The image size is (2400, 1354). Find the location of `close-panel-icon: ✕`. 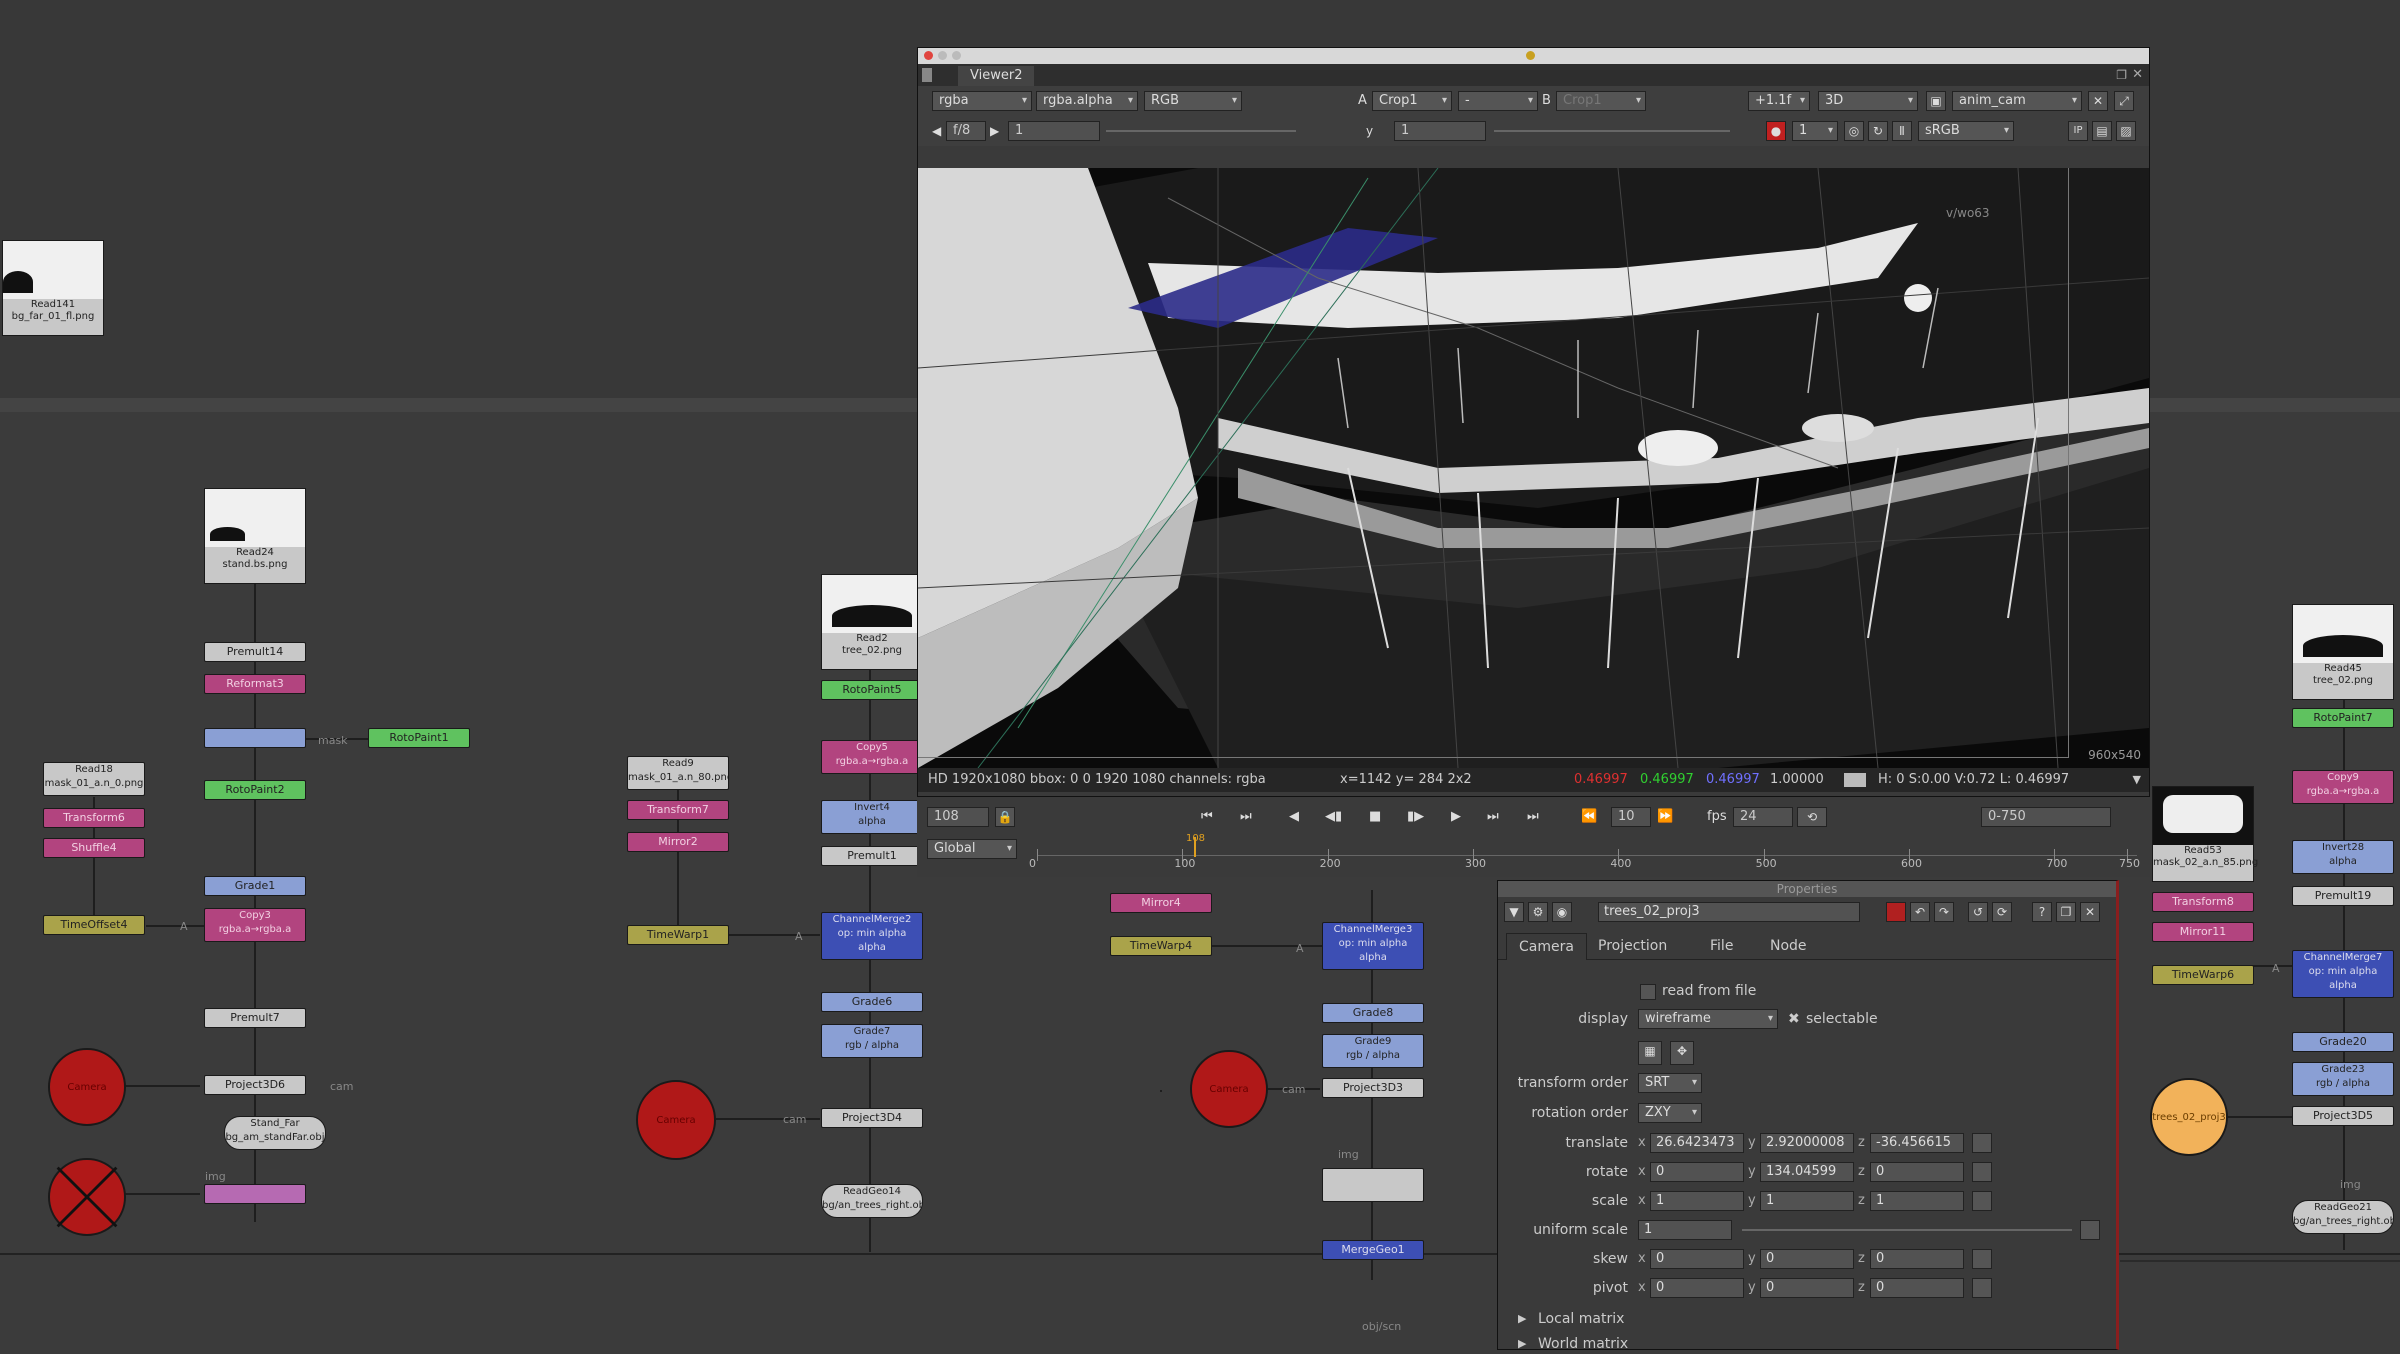

close-panel-icon: ✕ is located at coordinates (2090, 912).